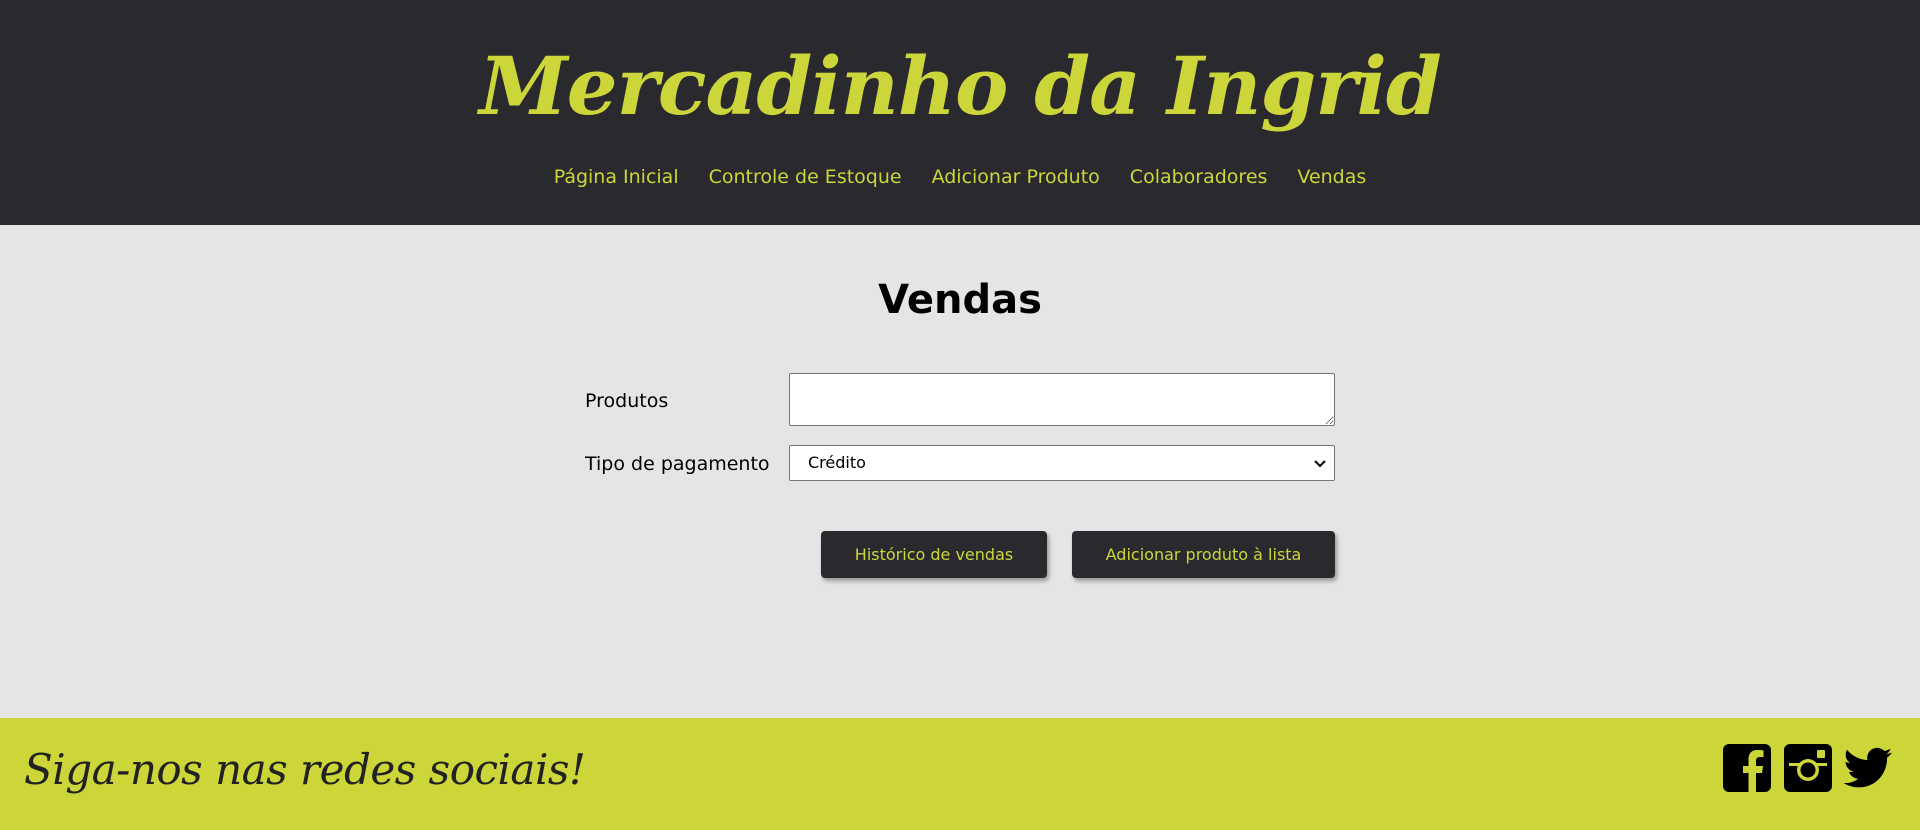  I want to click on sales-history-button: Histórico de vendas, so click(934, 554).